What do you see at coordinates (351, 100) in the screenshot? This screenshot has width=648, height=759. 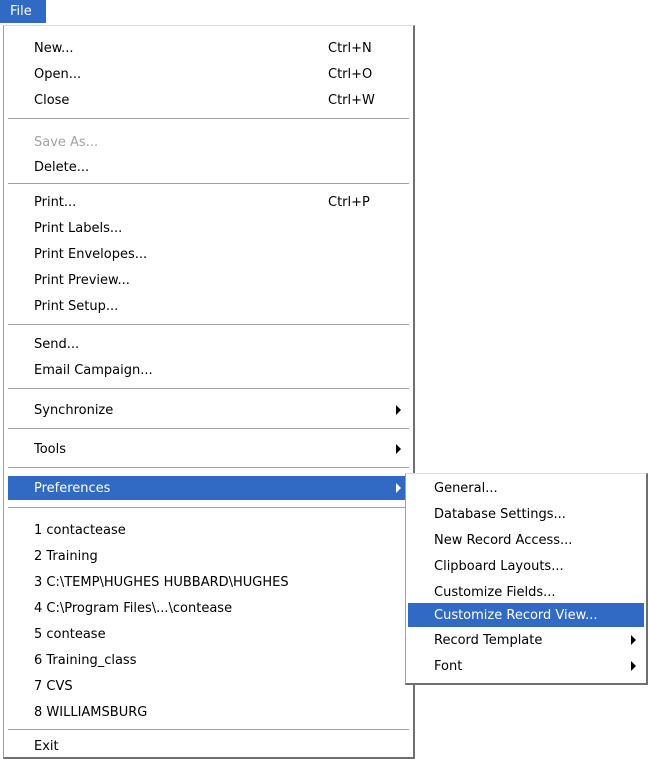 I see `shortcut-close: Ctrl+W` at bounding box center [351, 100].